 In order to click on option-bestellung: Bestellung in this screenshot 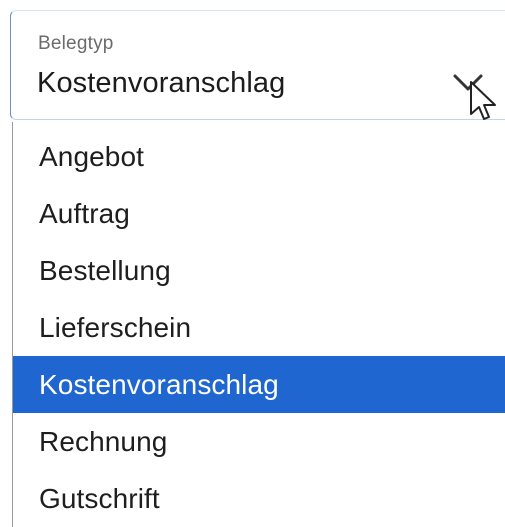, I will do `click(259, 270)`.